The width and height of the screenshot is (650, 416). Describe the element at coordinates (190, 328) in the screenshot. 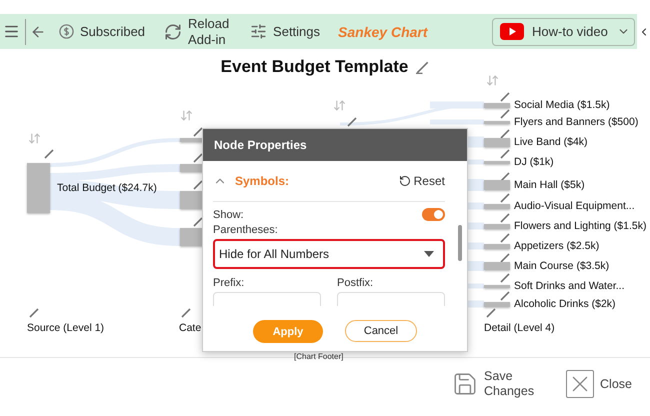

I see `level-label: Cate` at that location.